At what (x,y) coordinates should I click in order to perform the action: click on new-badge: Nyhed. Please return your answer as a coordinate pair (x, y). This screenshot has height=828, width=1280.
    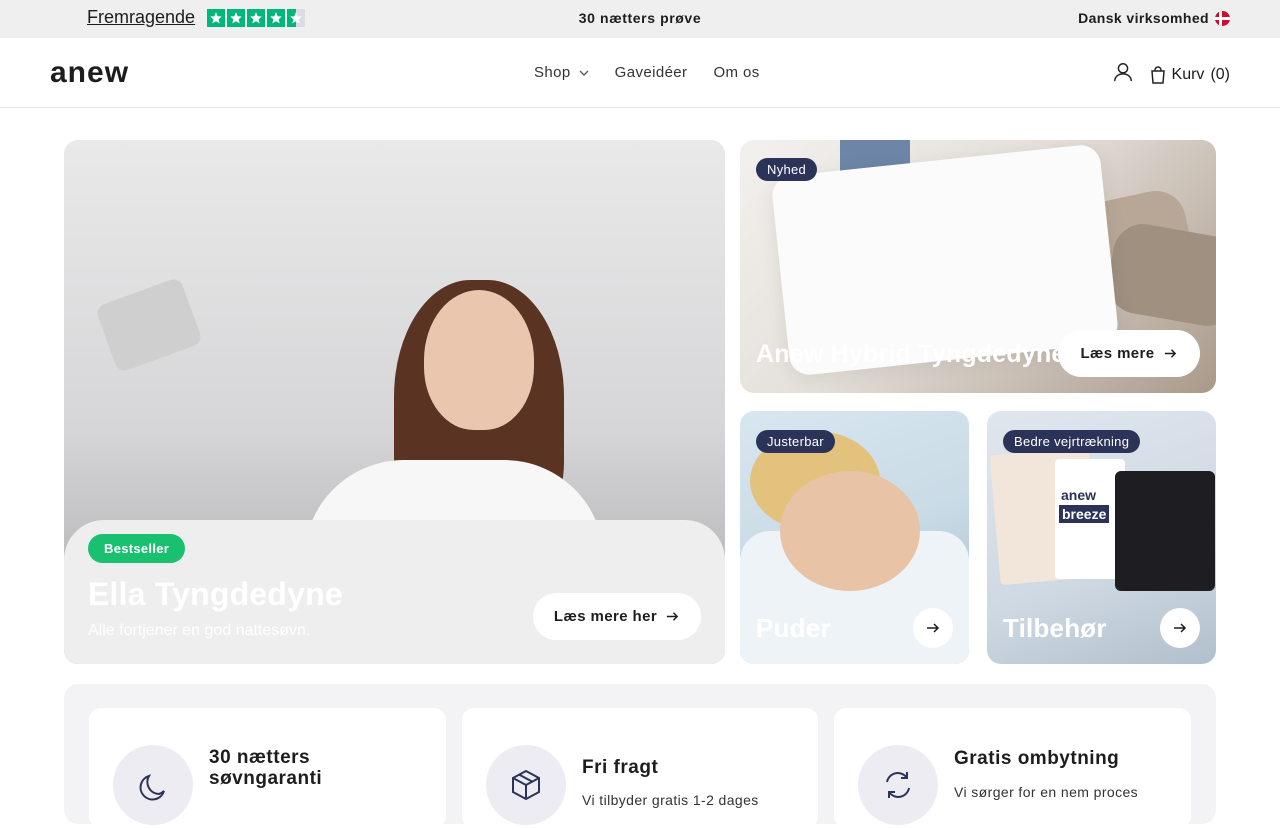
    Looking at the image, I should click on (787, 169).